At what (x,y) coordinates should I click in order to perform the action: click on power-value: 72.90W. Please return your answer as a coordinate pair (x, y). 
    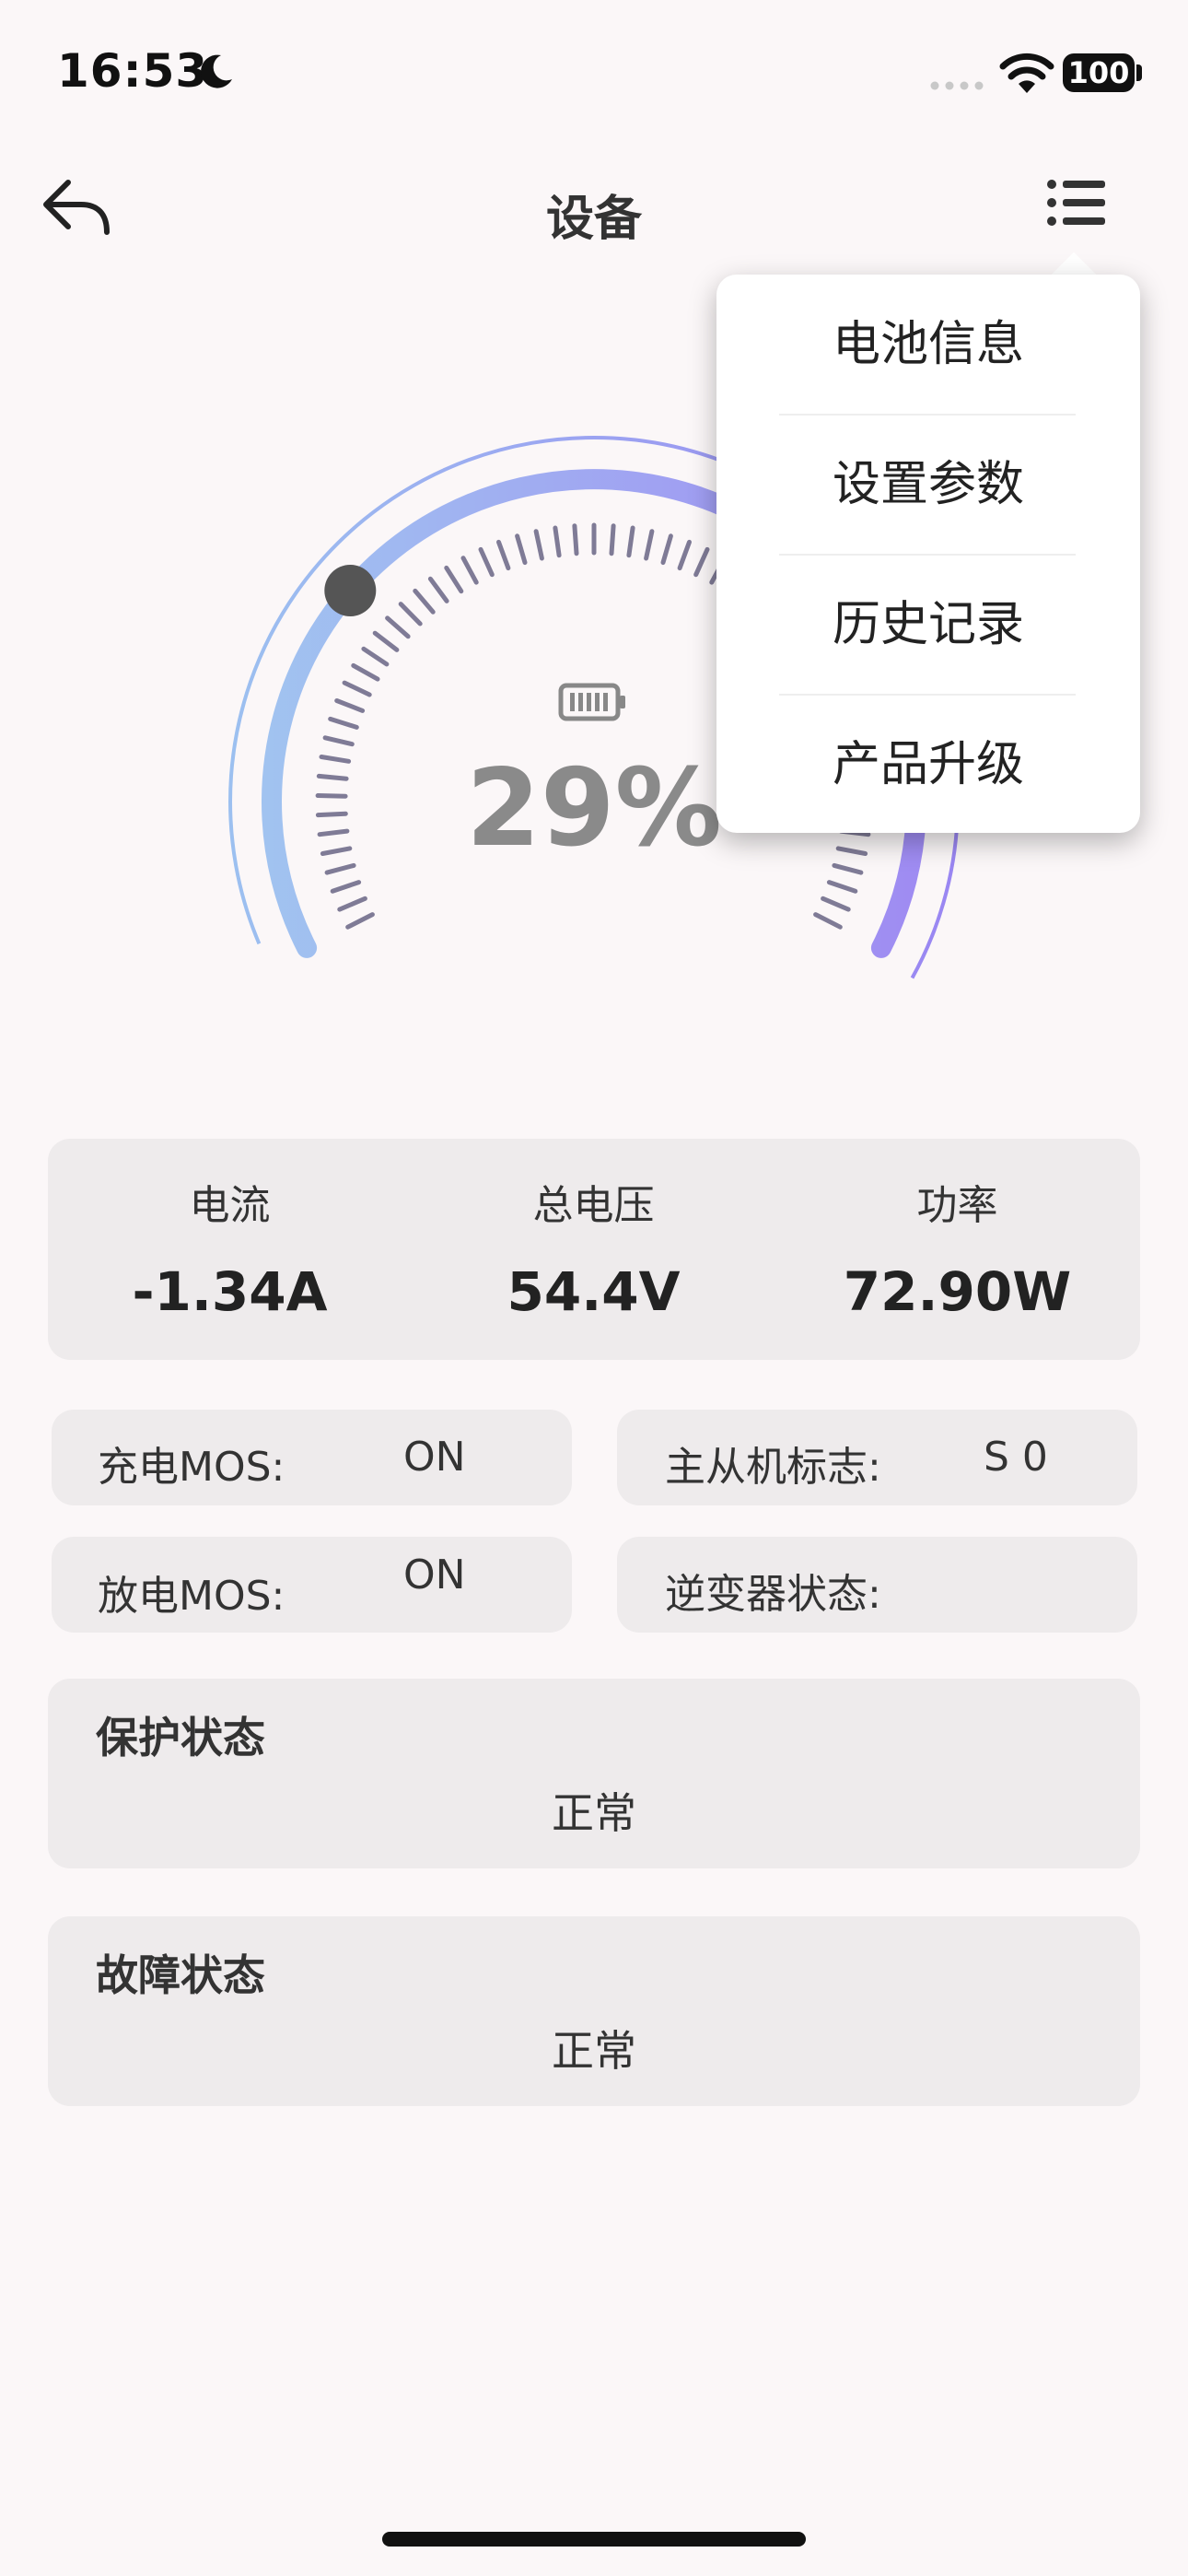
    Looking at the image, I should click on (957, 1291).